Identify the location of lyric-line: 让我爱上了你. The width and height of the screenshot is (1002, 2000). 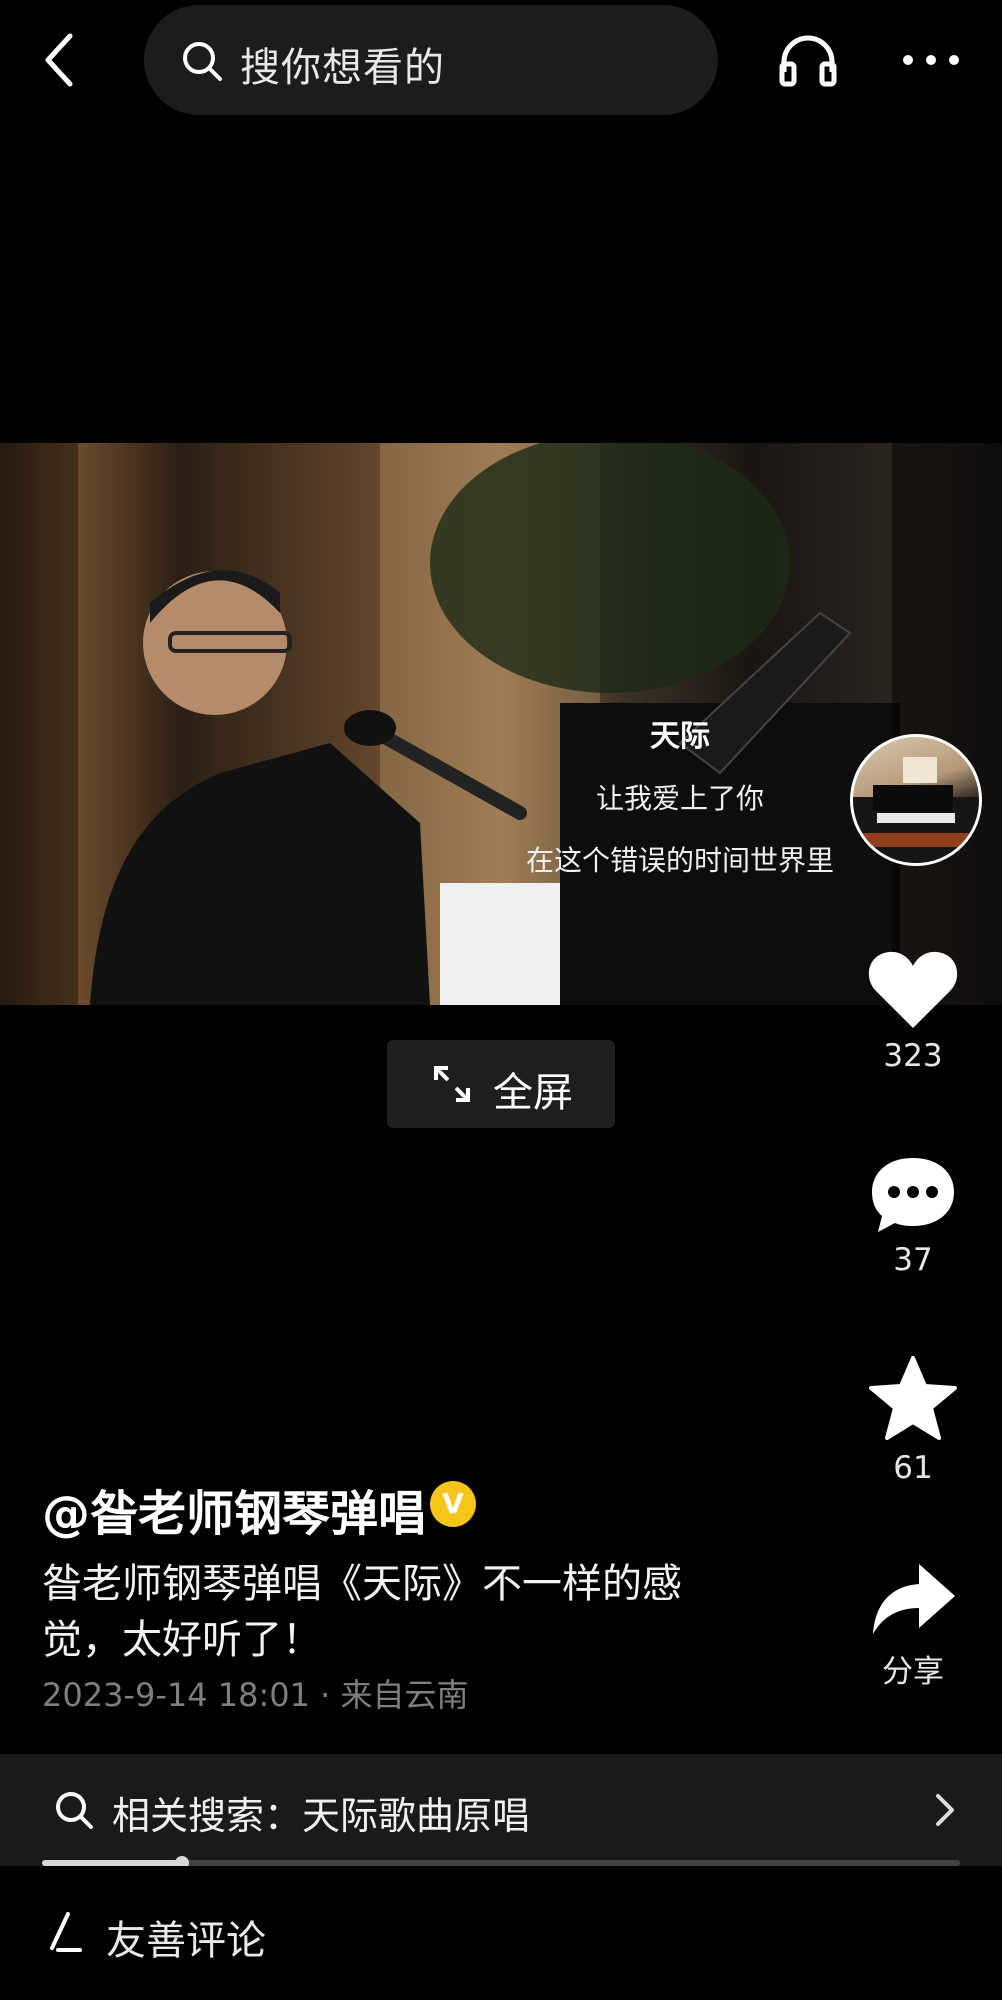
(679, 798).